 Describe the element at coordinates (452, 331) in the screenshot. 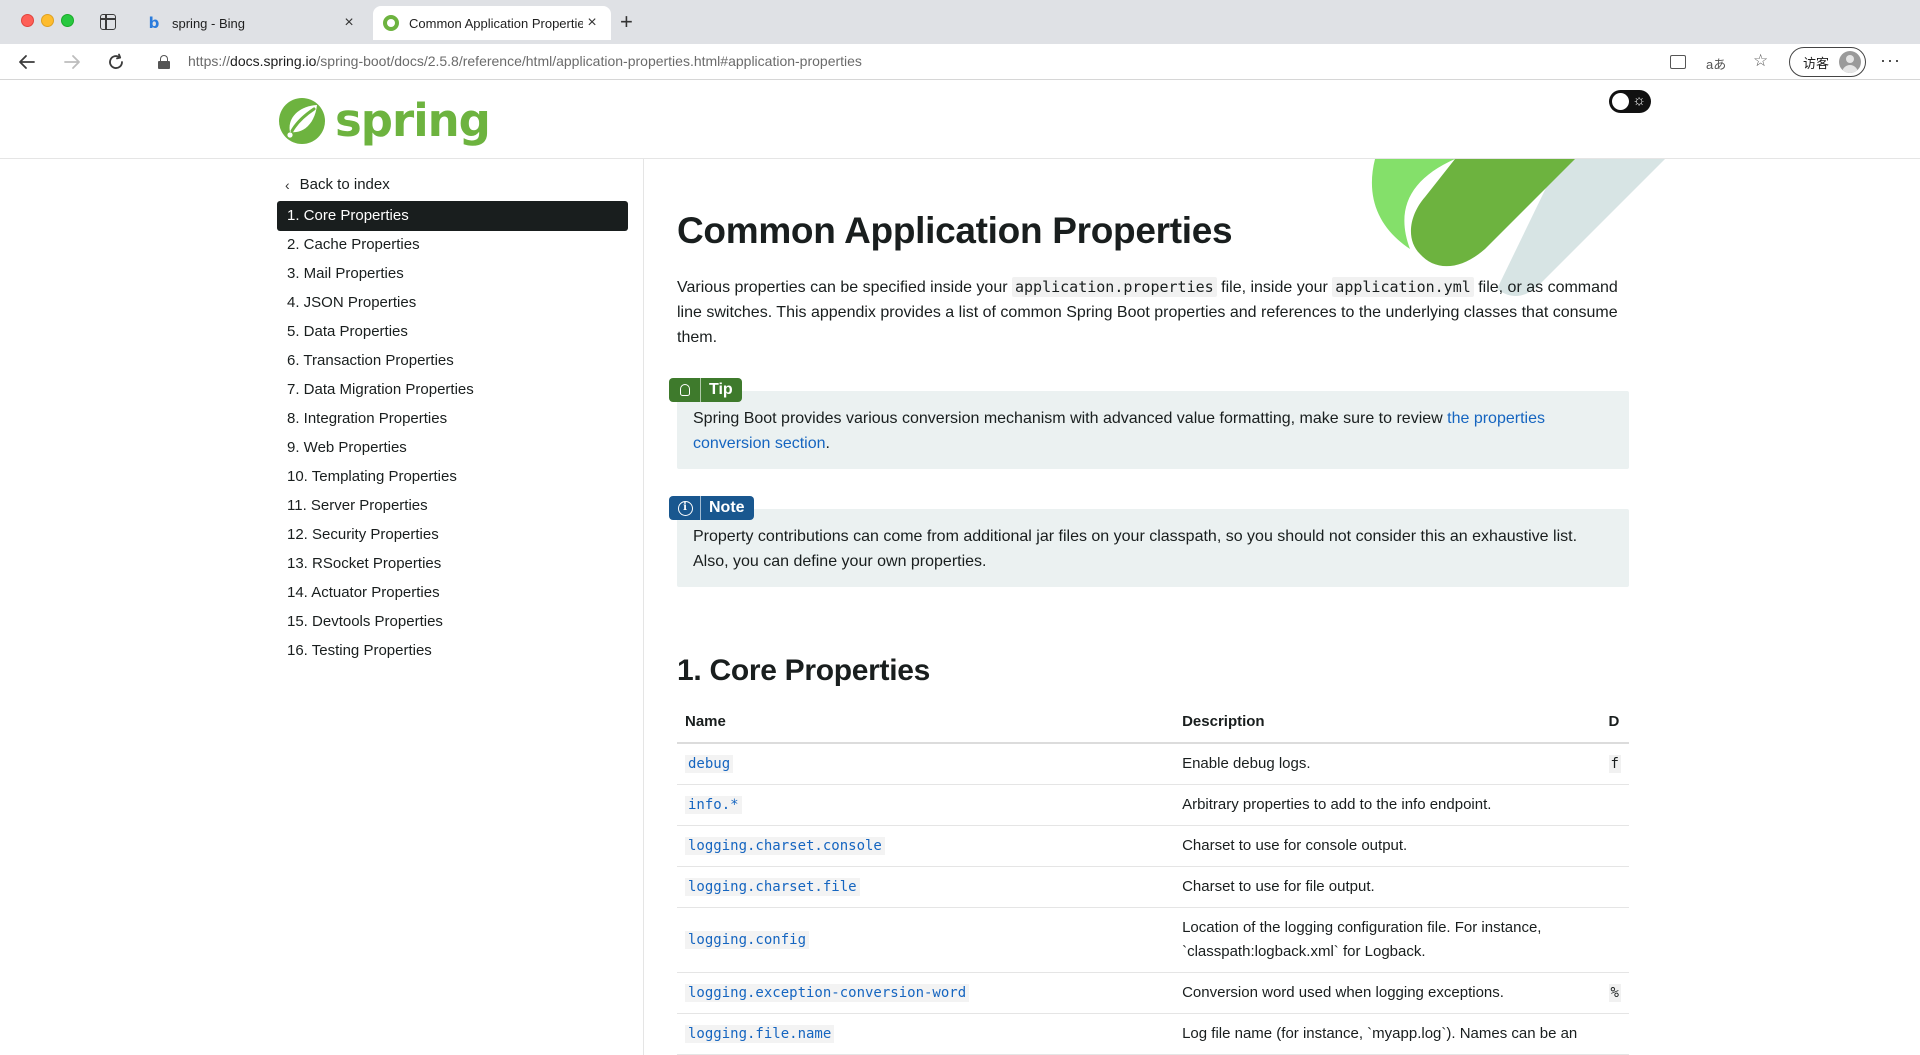

I see `toc-item-data: 5. Data Properties` at that location.